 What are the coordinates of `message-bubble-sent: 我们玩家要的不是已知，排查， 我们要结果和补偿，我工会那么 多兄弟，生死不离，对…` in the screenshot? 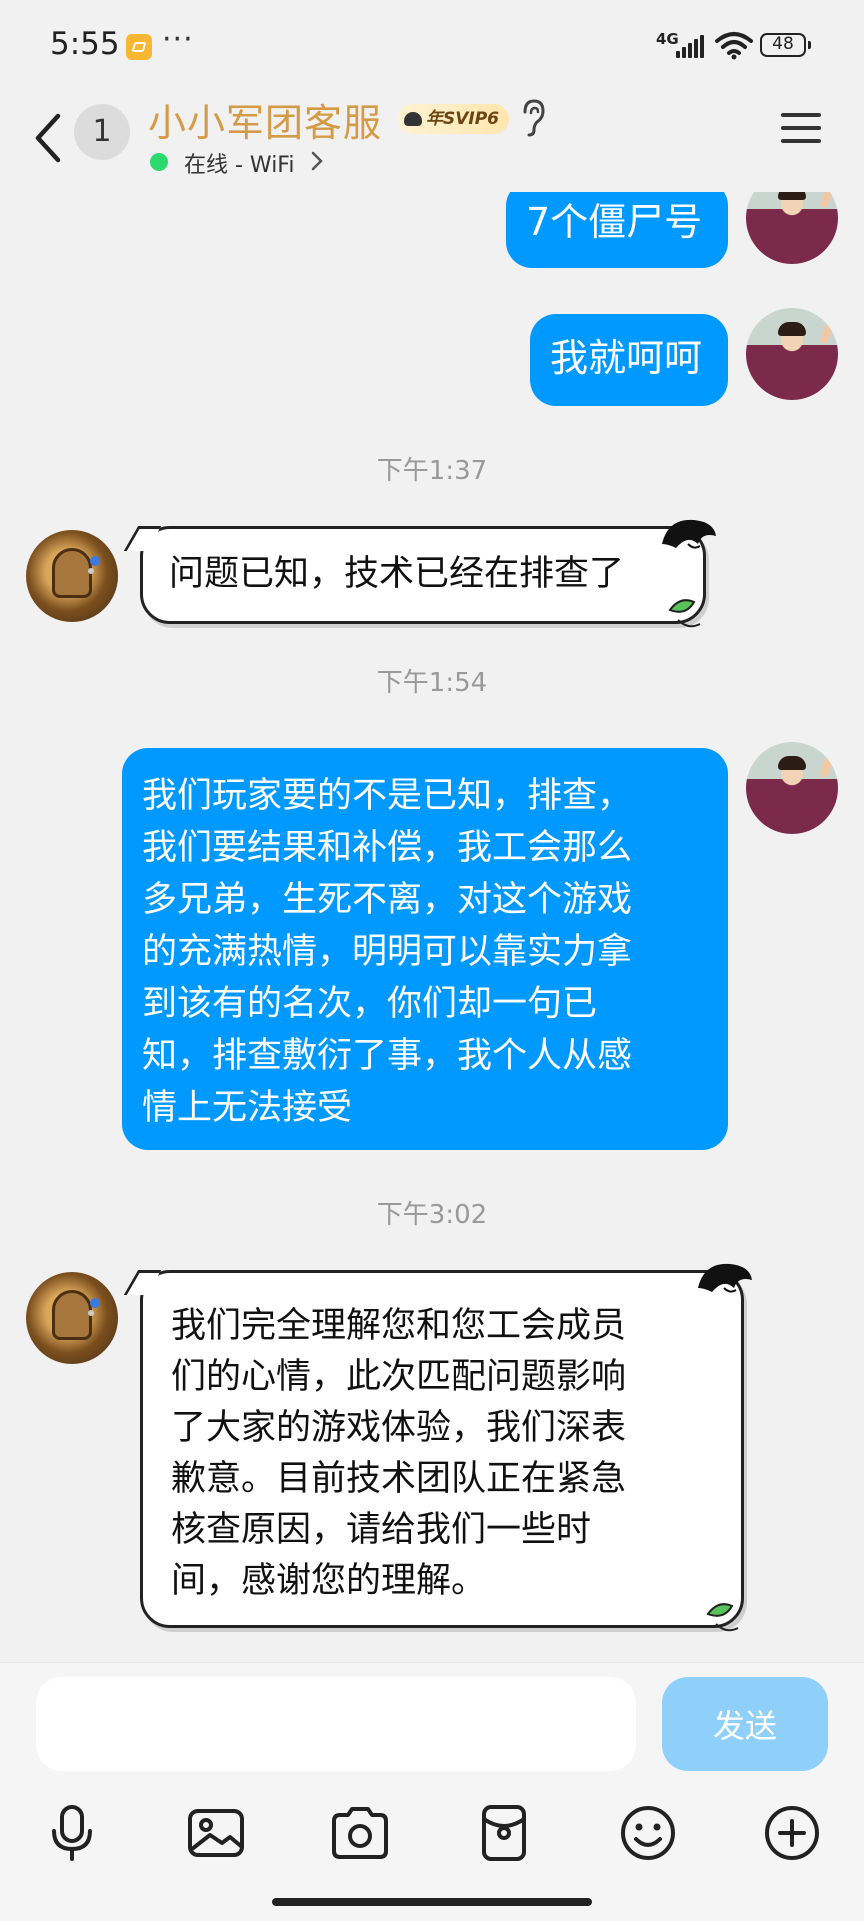 It's located at (425, 949).